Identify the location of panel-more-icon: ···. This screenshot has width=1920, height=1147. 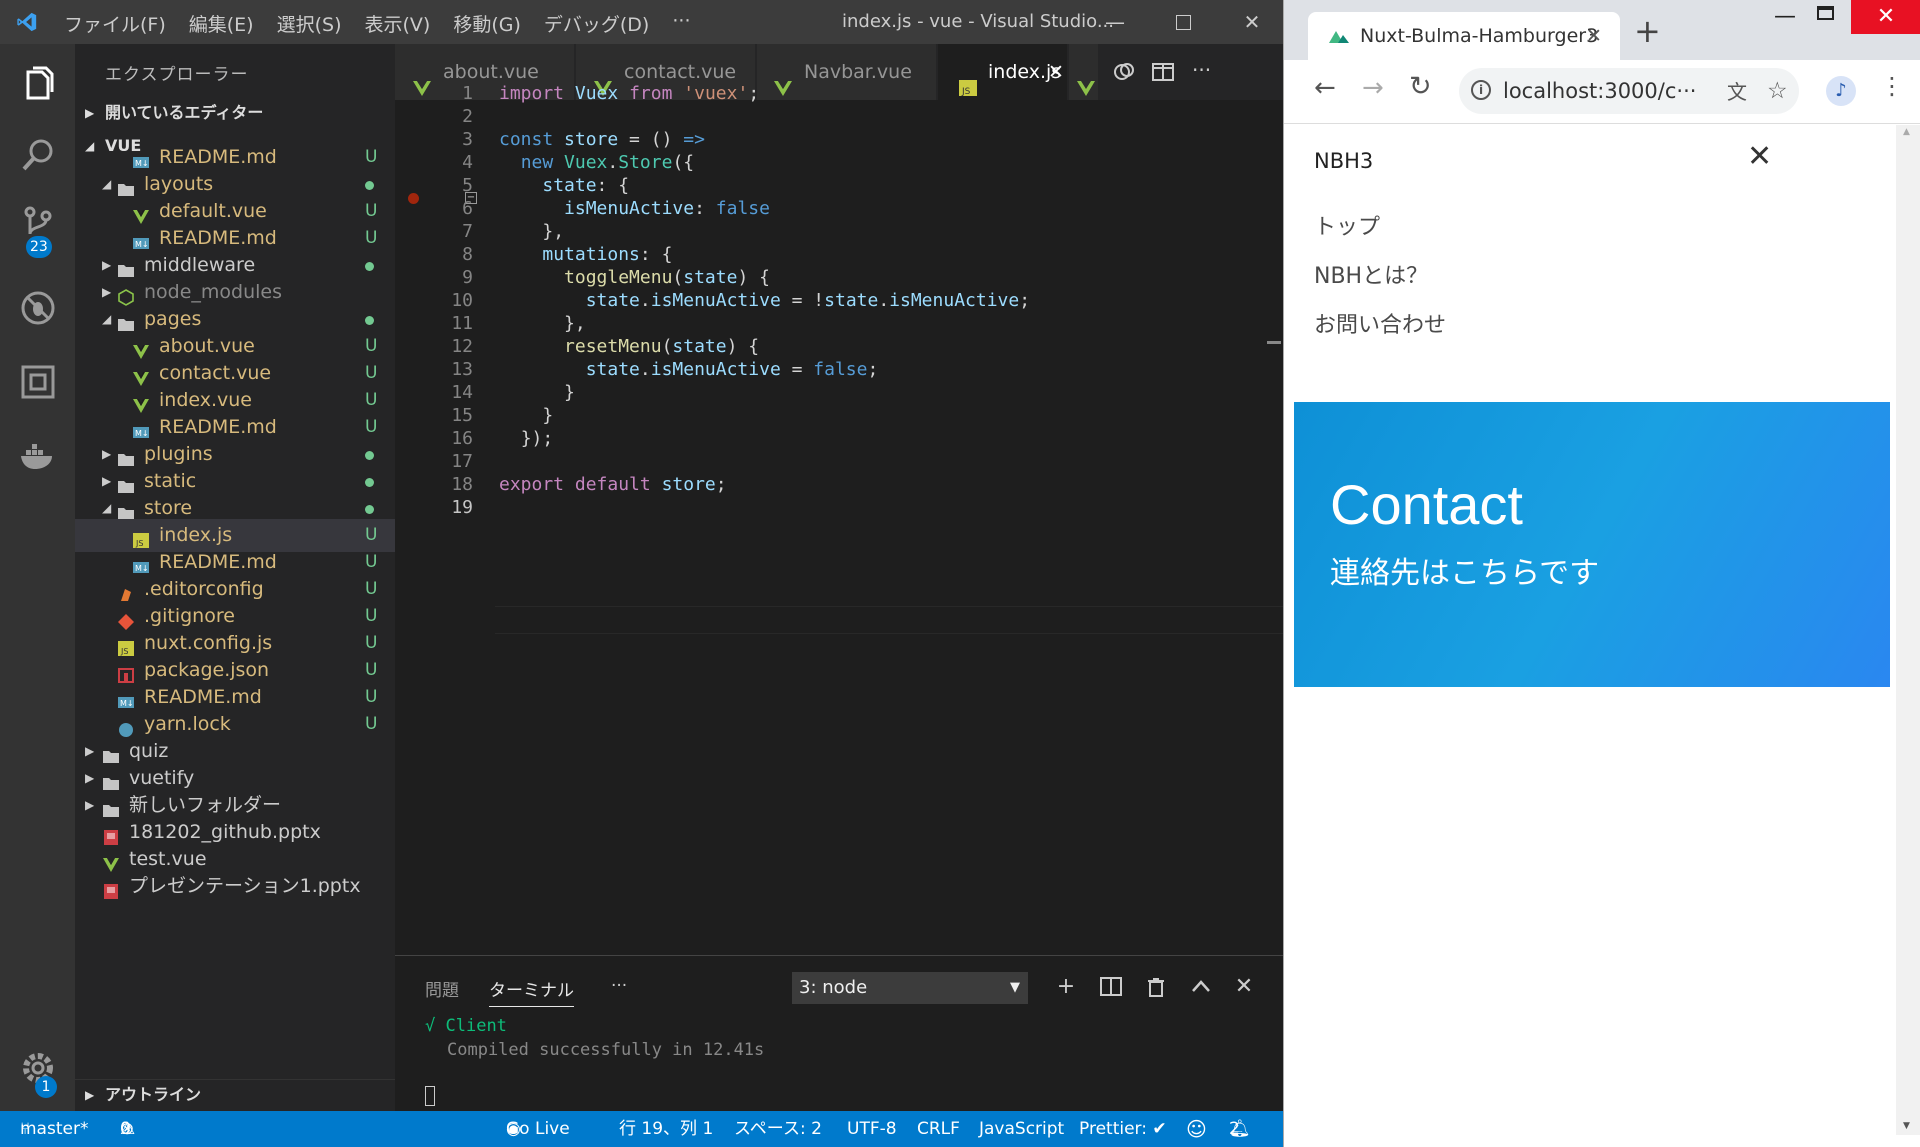
(619, 986).